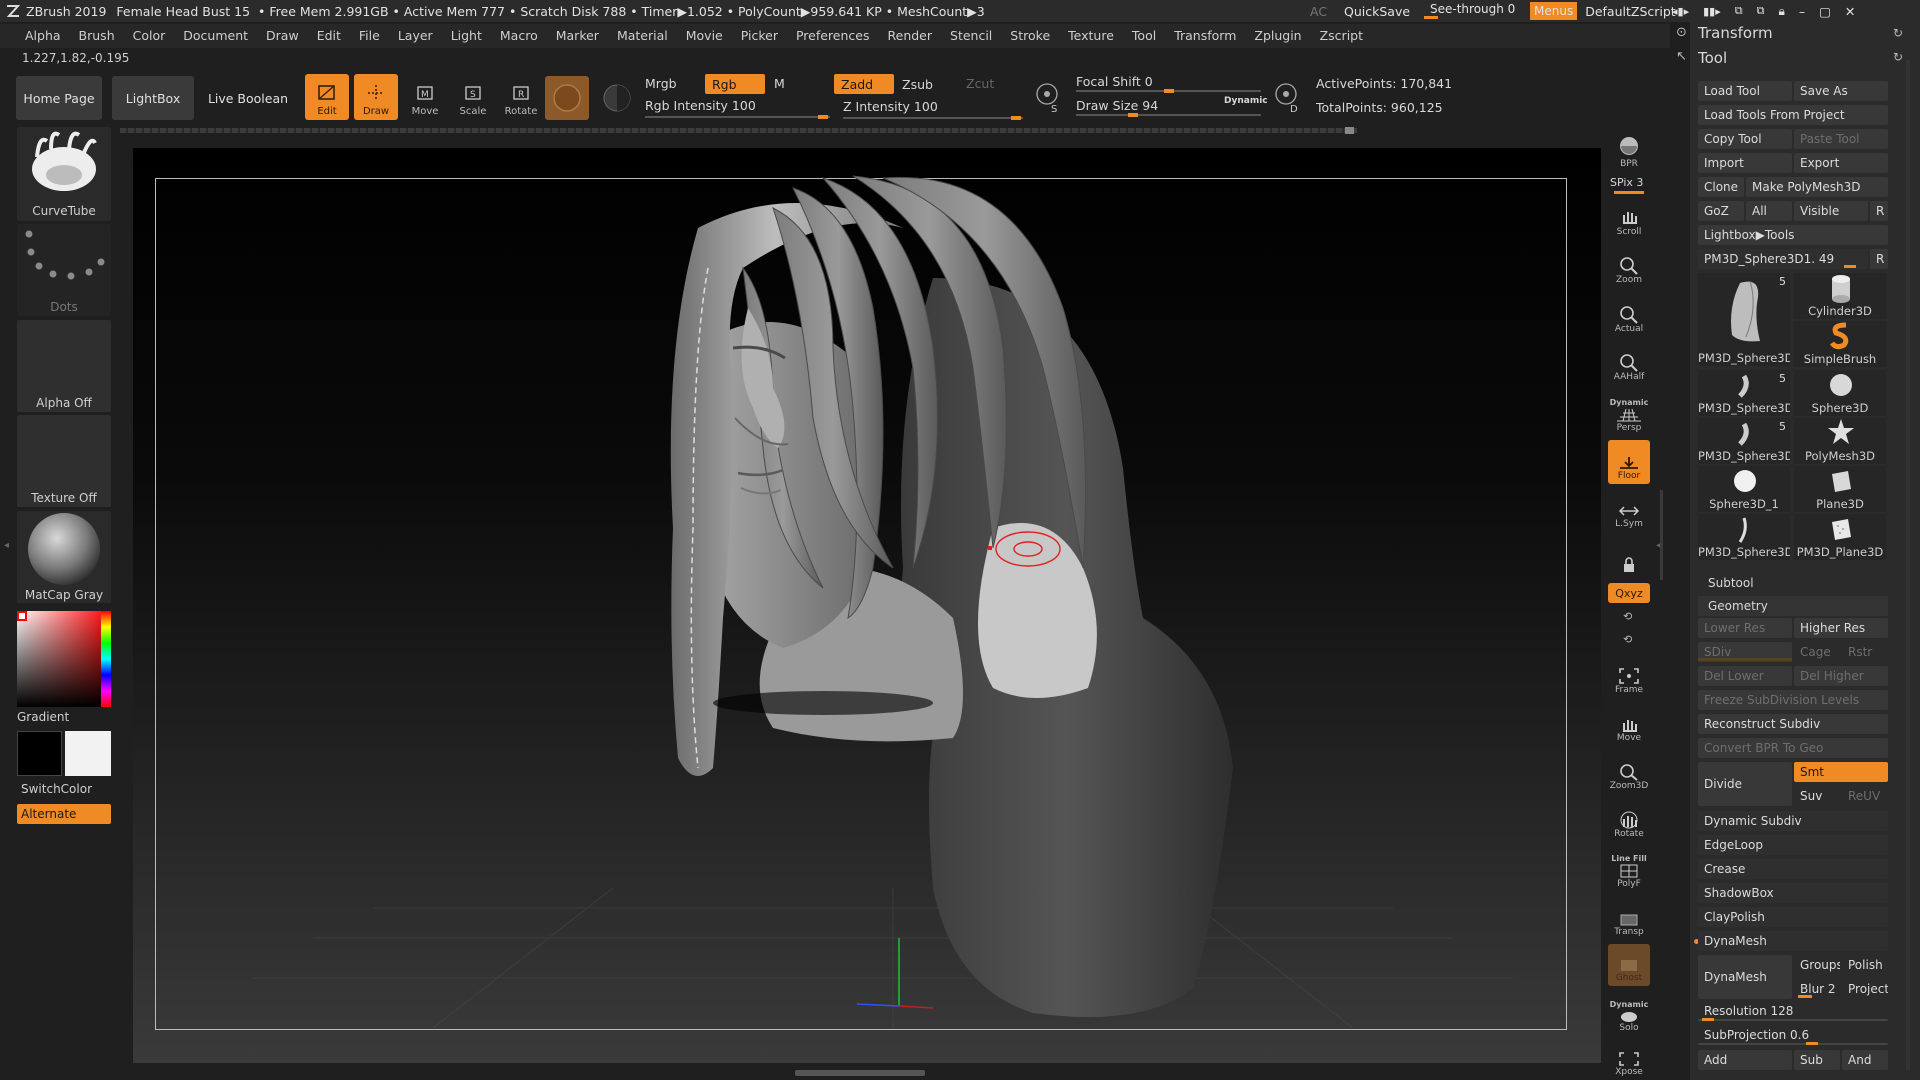 The image size is (1920, 1080). I want to click on texture-thumbnail: Texture Off, so click(64, 461).